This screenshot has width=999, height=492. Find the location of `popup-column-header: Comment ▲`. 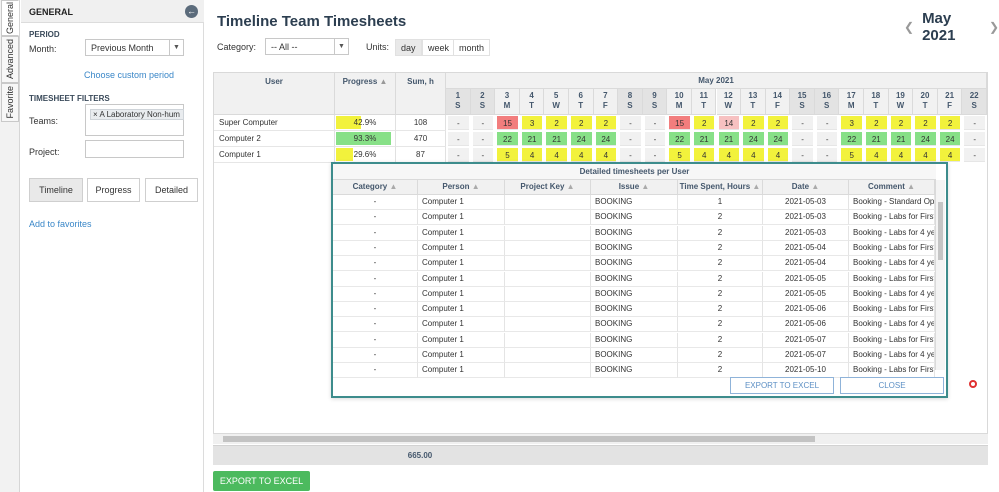

popup-column-header: Comment ▲ is located at coordinates (892, 187).